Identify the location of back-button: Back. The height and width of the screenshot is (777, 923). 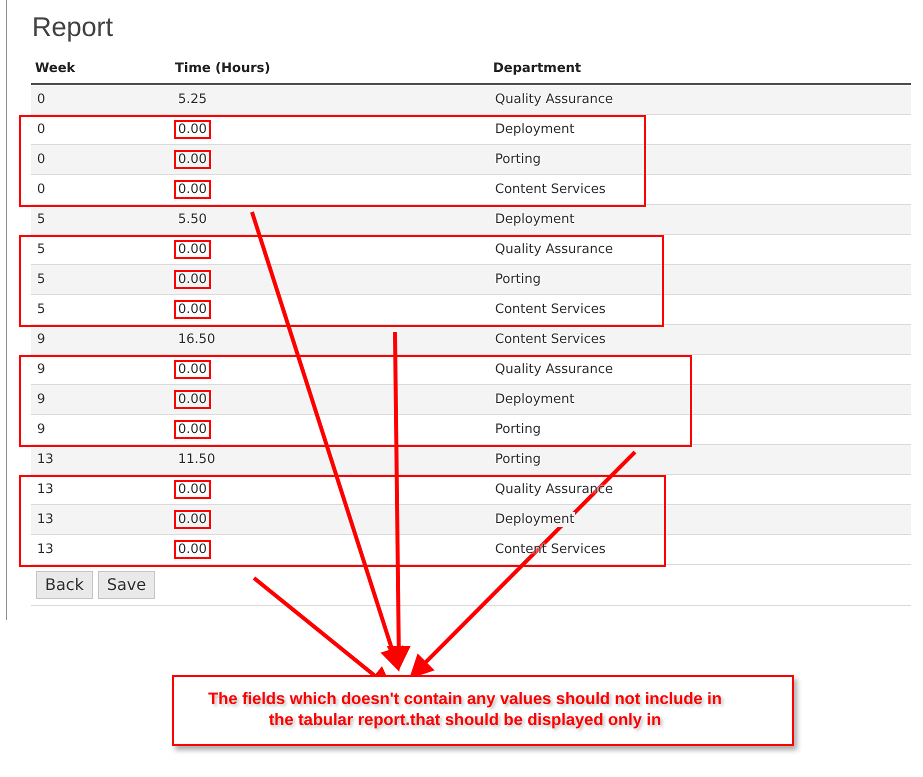
(64, 584).